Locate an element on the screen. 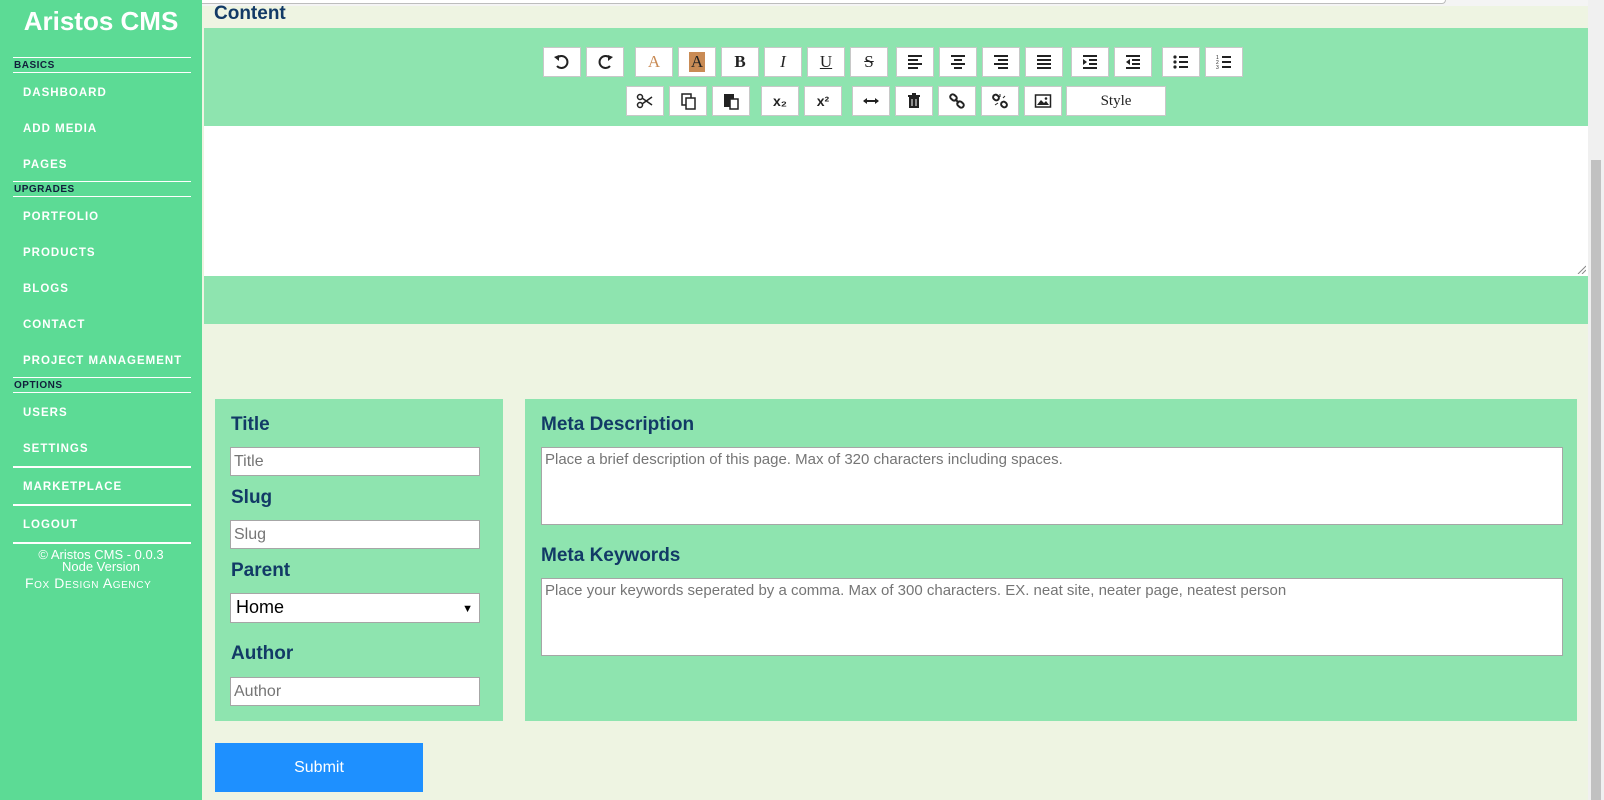 The width and height of the screenshot is (1604, 800). font-color-glyph: A is located at coordinates (654, 61).